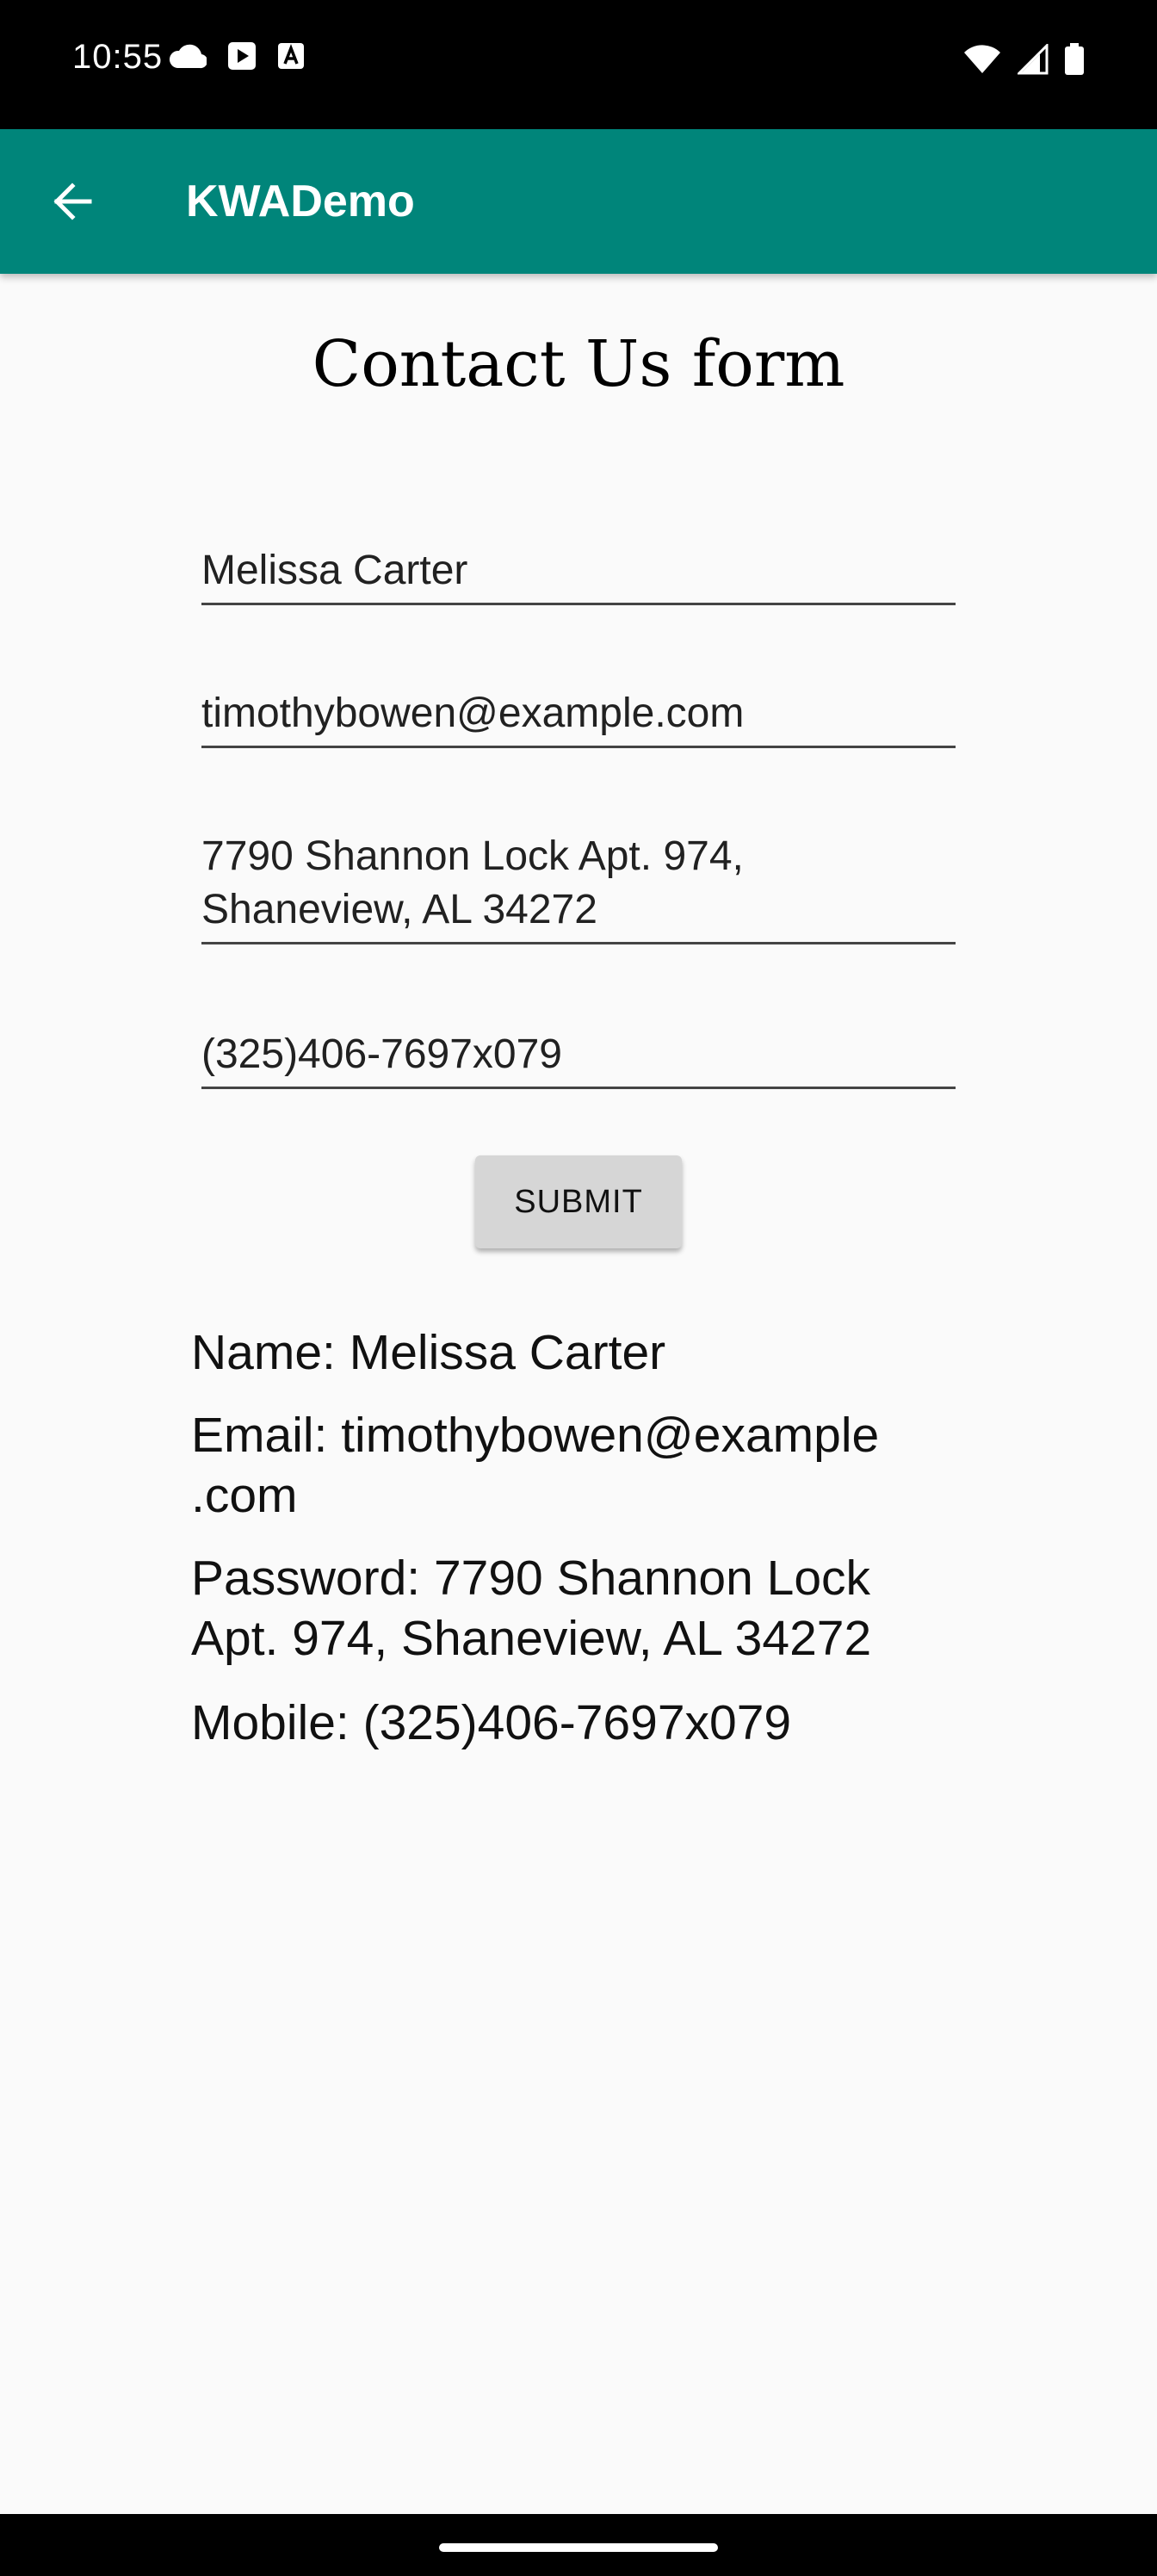 The image size is (1157, 2576). I want to click on cloud-icon, so click(189, 57).